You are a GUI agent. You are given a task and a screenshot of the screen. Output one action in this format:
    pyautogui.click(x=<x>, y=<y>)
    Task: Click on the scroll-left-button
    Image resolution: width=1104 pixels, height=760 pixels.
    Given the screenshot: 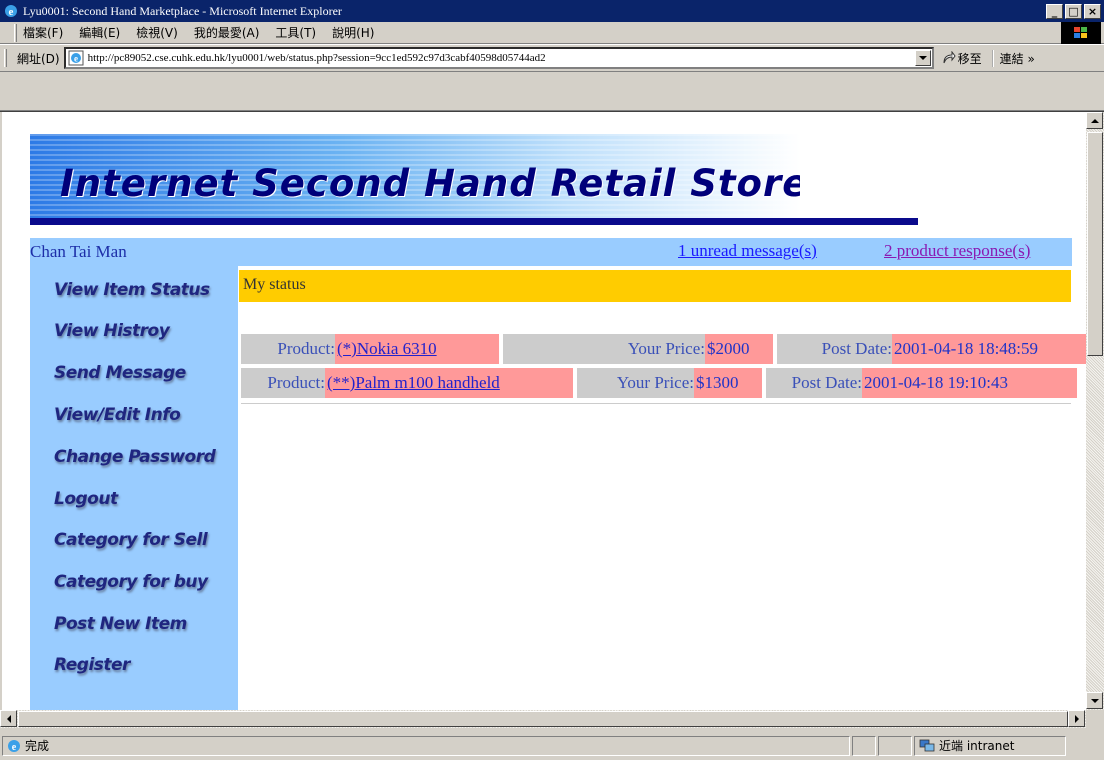 What is the action you would take?
    pyautogui.click(x=8, y=718)
    